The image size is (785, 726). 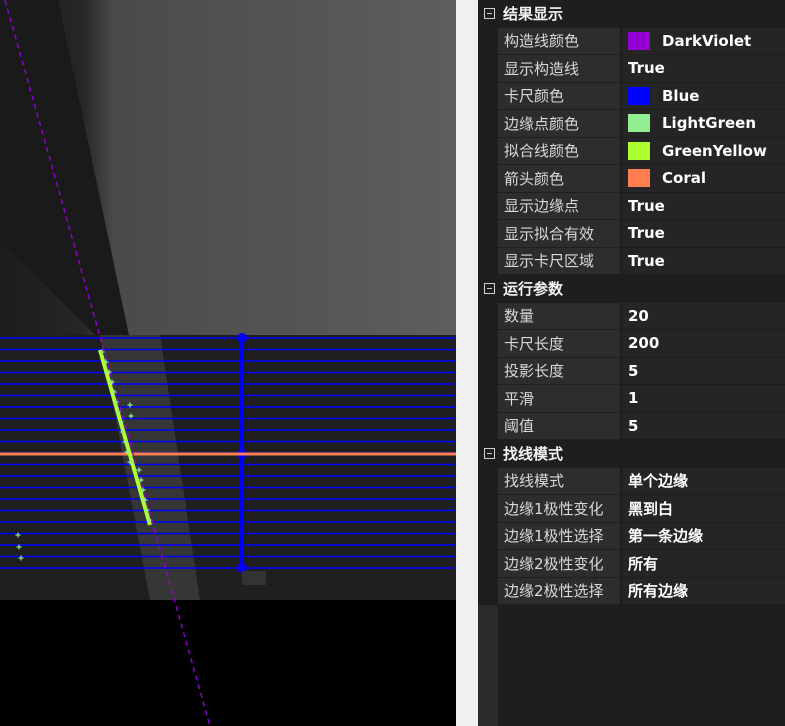 What do you see at coordinates (559, 261) in the screenshot?
I see `property-name: 显示卡尺区域` at bounding box center [559, 261].